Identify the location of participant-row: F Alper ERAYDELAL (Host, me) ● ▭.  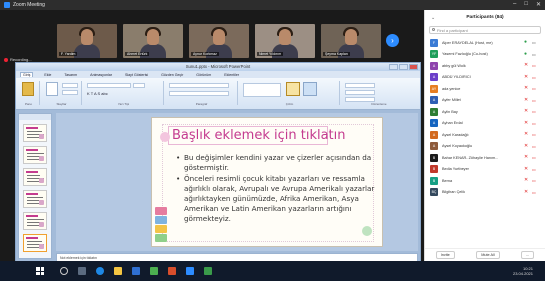
(485, 43).